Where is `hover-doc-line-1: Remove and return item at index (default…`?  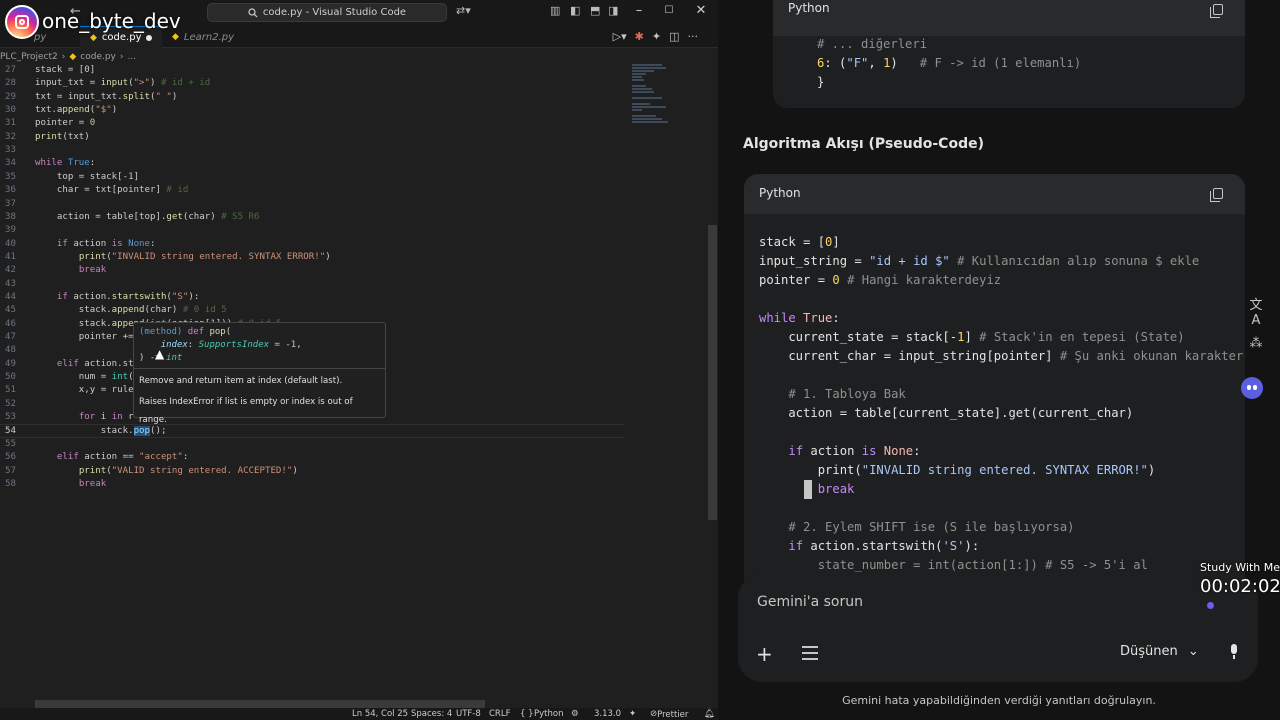
hover-doc-line-1: Remove and return item at index (default… is located at coordinates (241, 381).